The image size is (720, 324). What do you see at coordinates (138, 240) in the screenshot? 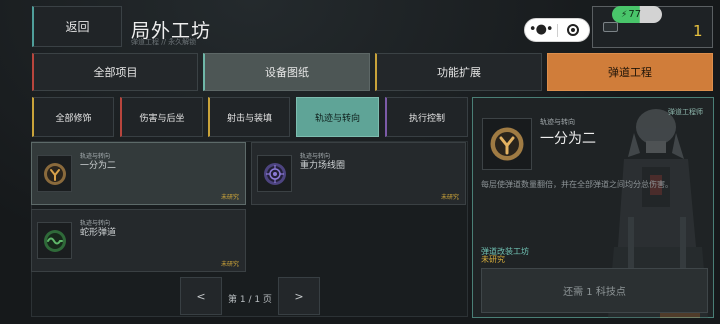
I see `item-card-serpent: 轨迹与转向 蛇形弹道 未研究` at bounding box center [138, 240].